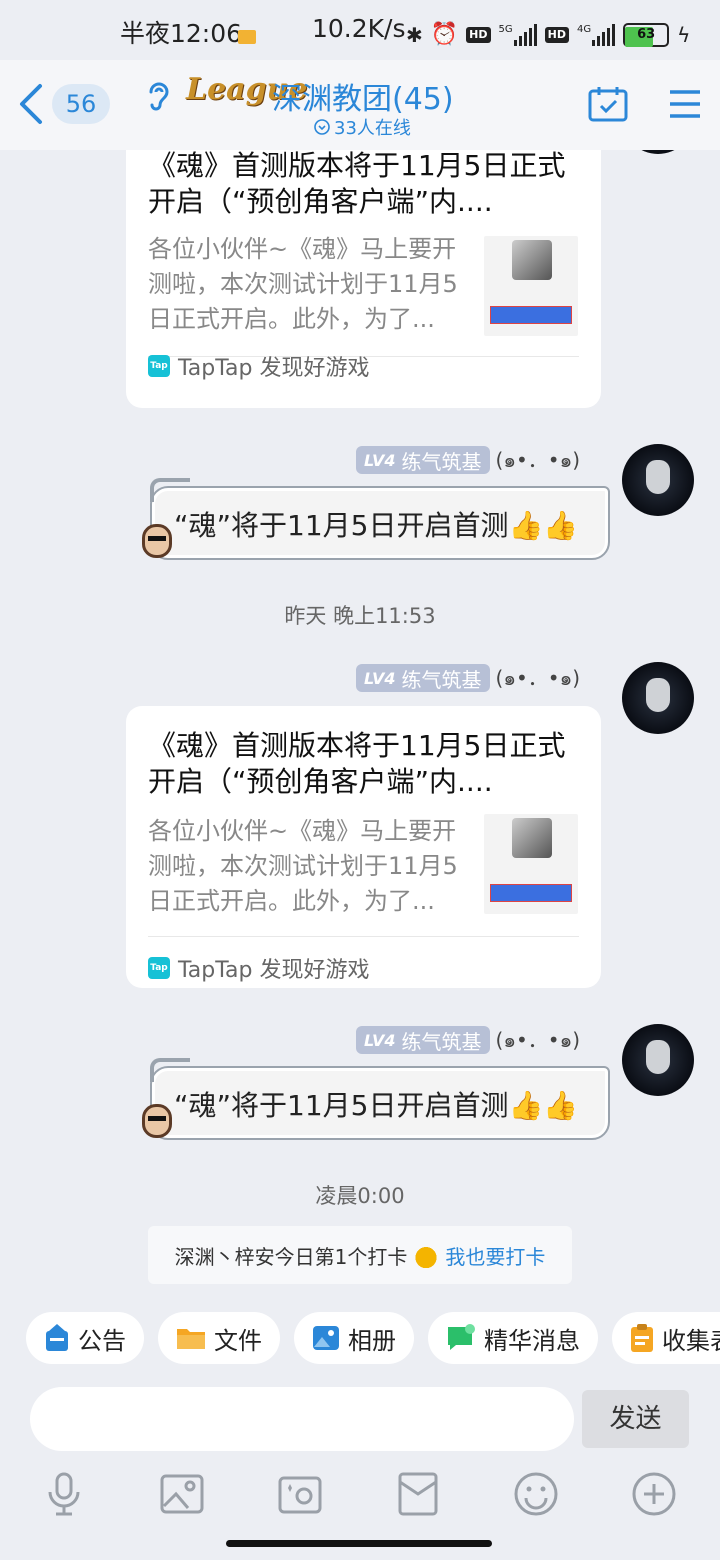 This screenshot has width=720, height=1560. What do you see at coordinates (85, 1338) in the screenshot?
I see `announcement-button: 公告` at bounding box center [85, 1338].